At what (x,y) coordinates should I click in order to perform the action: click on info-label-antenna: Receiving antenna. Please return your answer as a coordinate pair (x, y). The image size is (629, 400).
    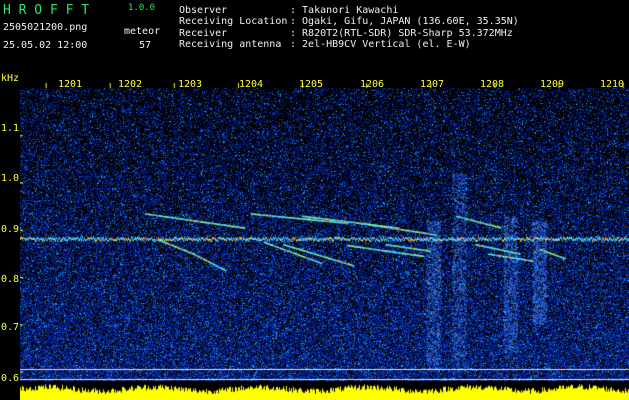
    Looking at the image, I should click on (230, 44).